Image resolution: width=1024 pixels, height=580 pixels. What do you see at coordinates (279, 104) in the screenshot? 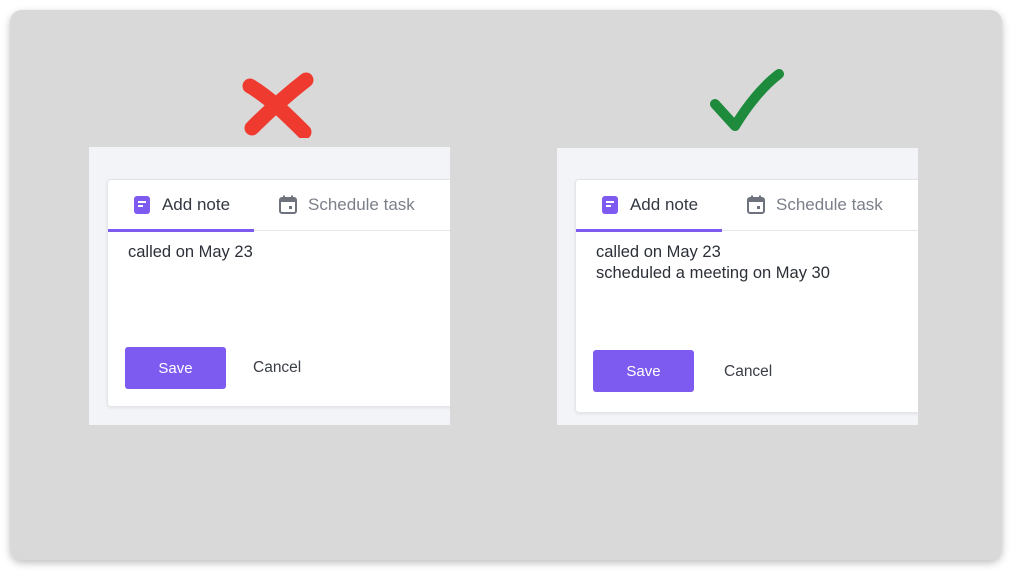
I see `cross-icon` at bounding box center [279, 104].